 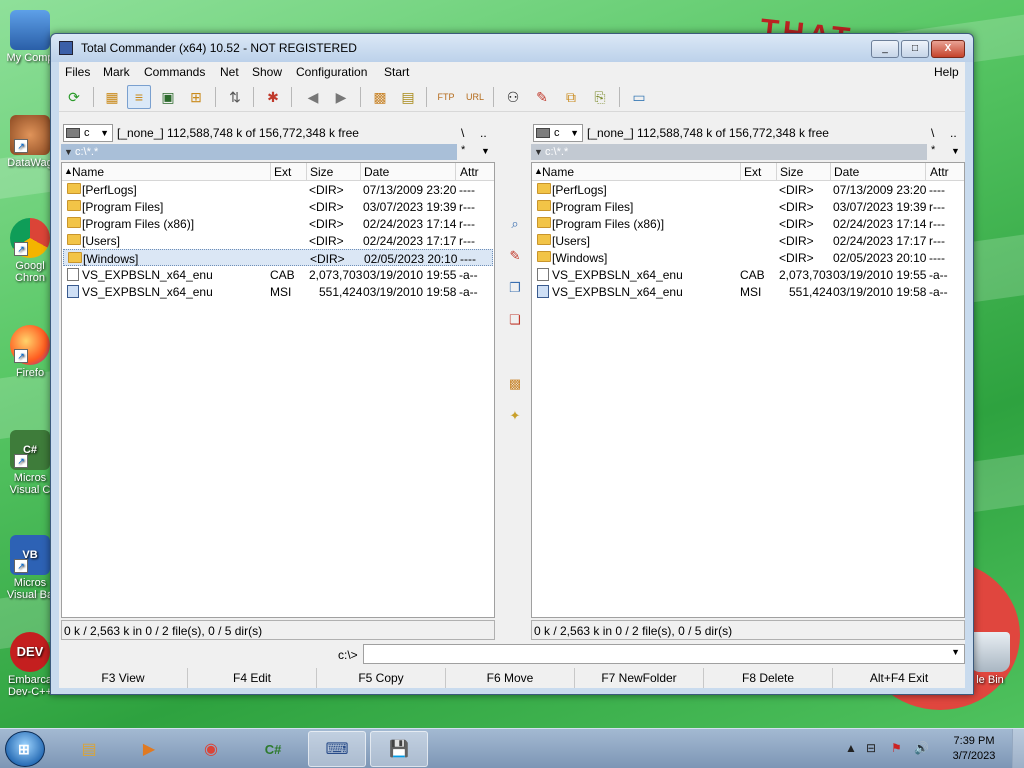 What do you see at coordinates (408, 97) in the screenshot?
I see `unpack-files-icon: ▤` at bounding box center [408, 97].